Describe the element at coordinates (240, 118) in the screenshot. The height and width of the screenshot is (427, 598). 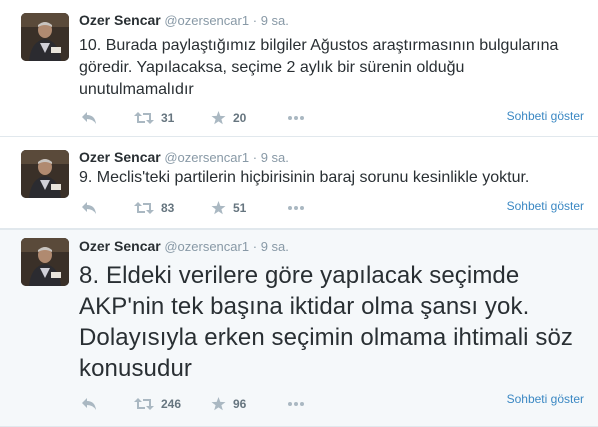
I see `favorite-count: 20` at that location.